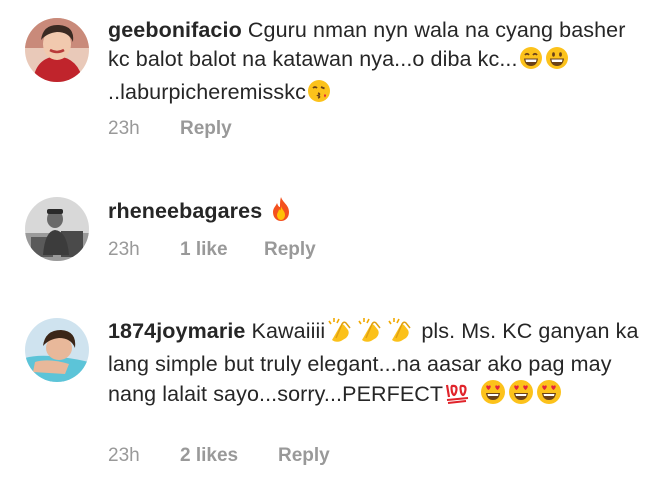 This screenshot has height=480, width=660. Describe the element at coordinates (222, 250) in the screenshot. I see `likes-count: 1 like` at that location.